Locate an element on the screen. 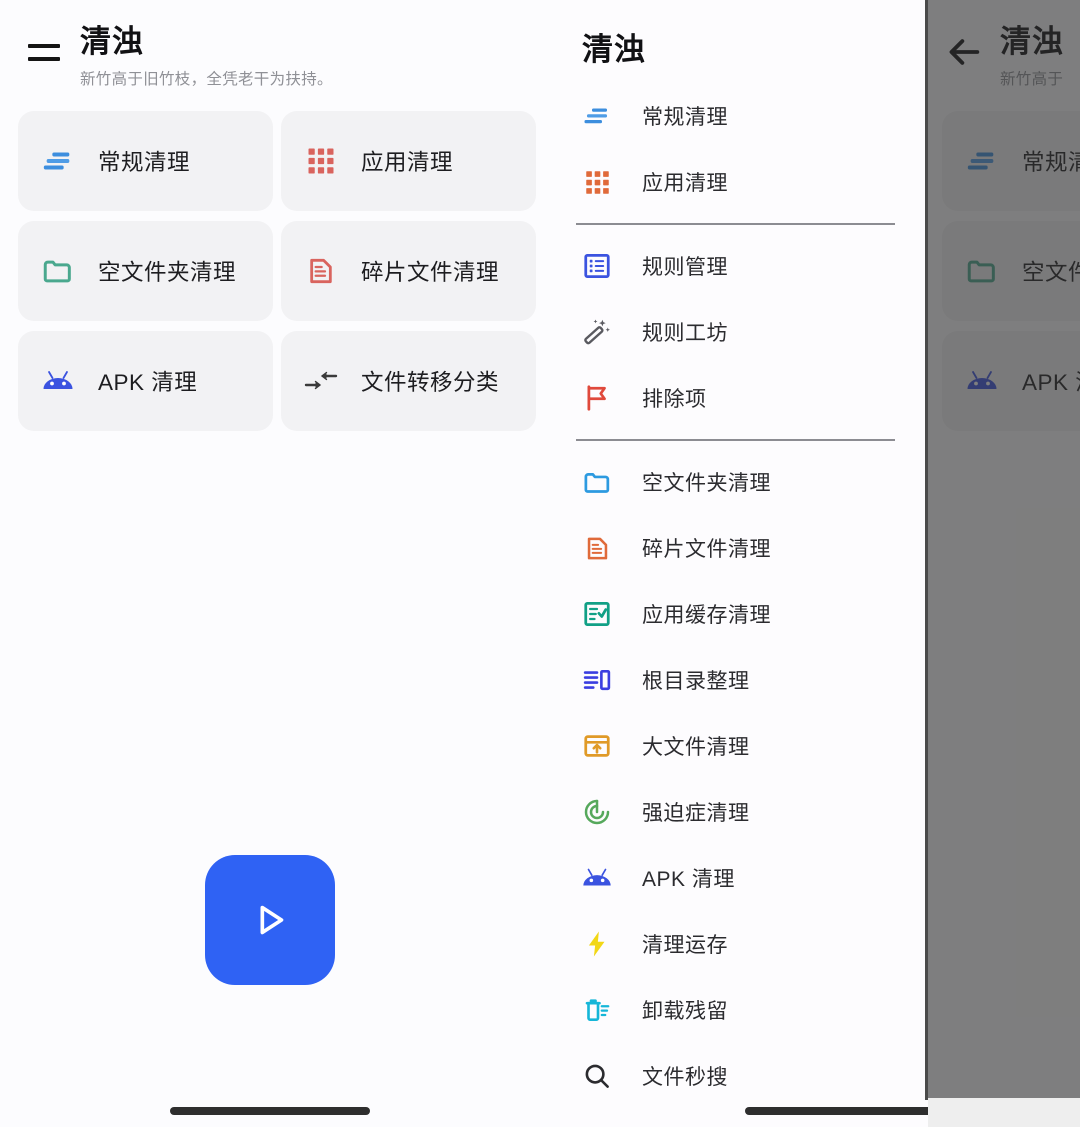 This screenshot has width=1080, height=1127. home-header: 清浊 新竹高于旧竹枝，全凭老干为扶持。 is located at coordinates (280, 44).